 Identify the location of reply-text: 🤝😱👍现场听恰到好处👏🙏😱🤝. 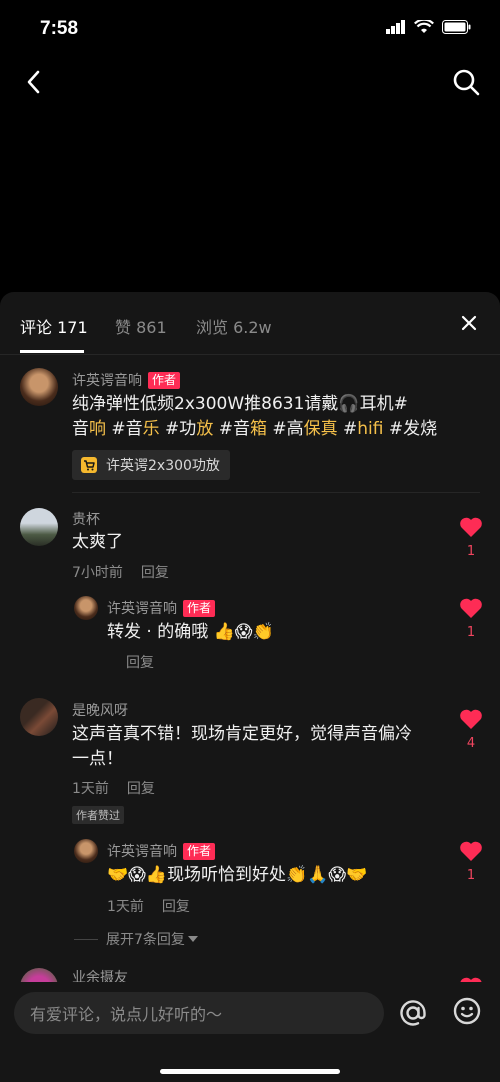
(237, 875).